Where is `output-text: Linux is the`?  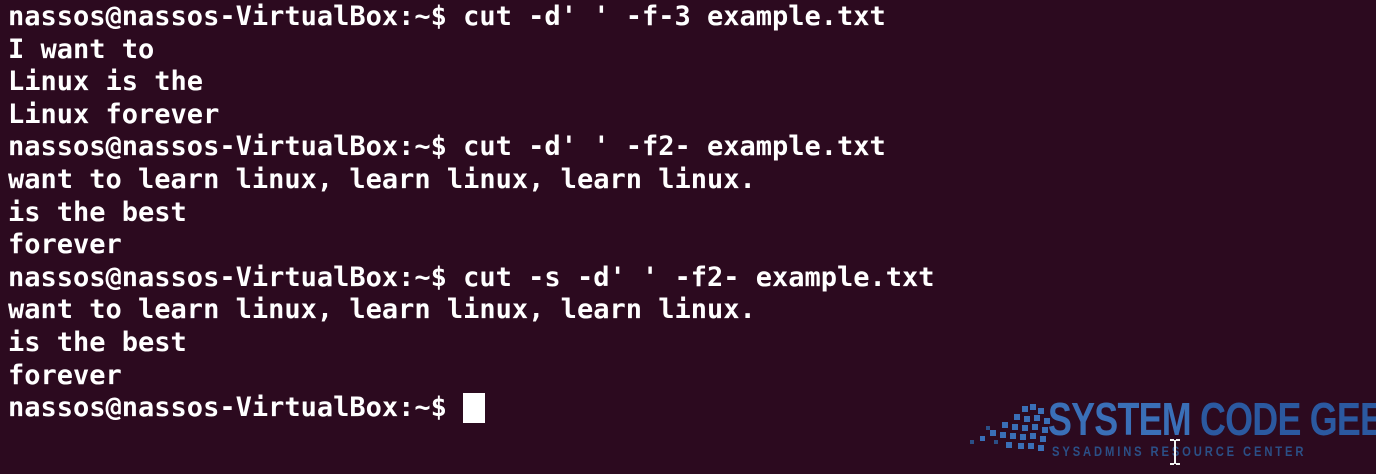 output-text: Linux is the is located at coordinates (106, 82).